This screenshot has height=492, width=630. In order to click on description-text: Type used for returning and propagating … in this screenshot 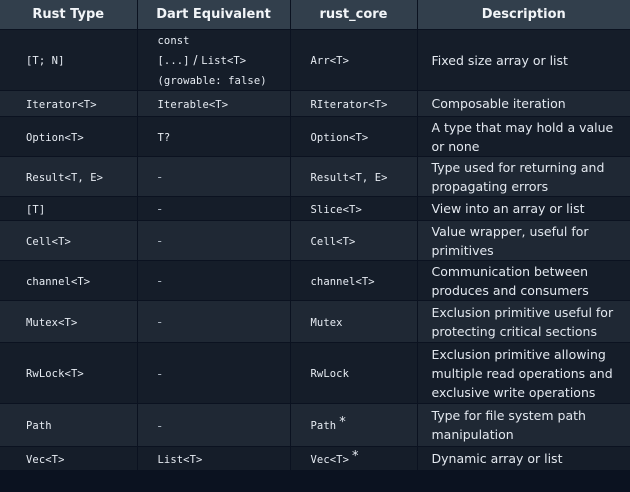, I will do `click(518, 176)`.